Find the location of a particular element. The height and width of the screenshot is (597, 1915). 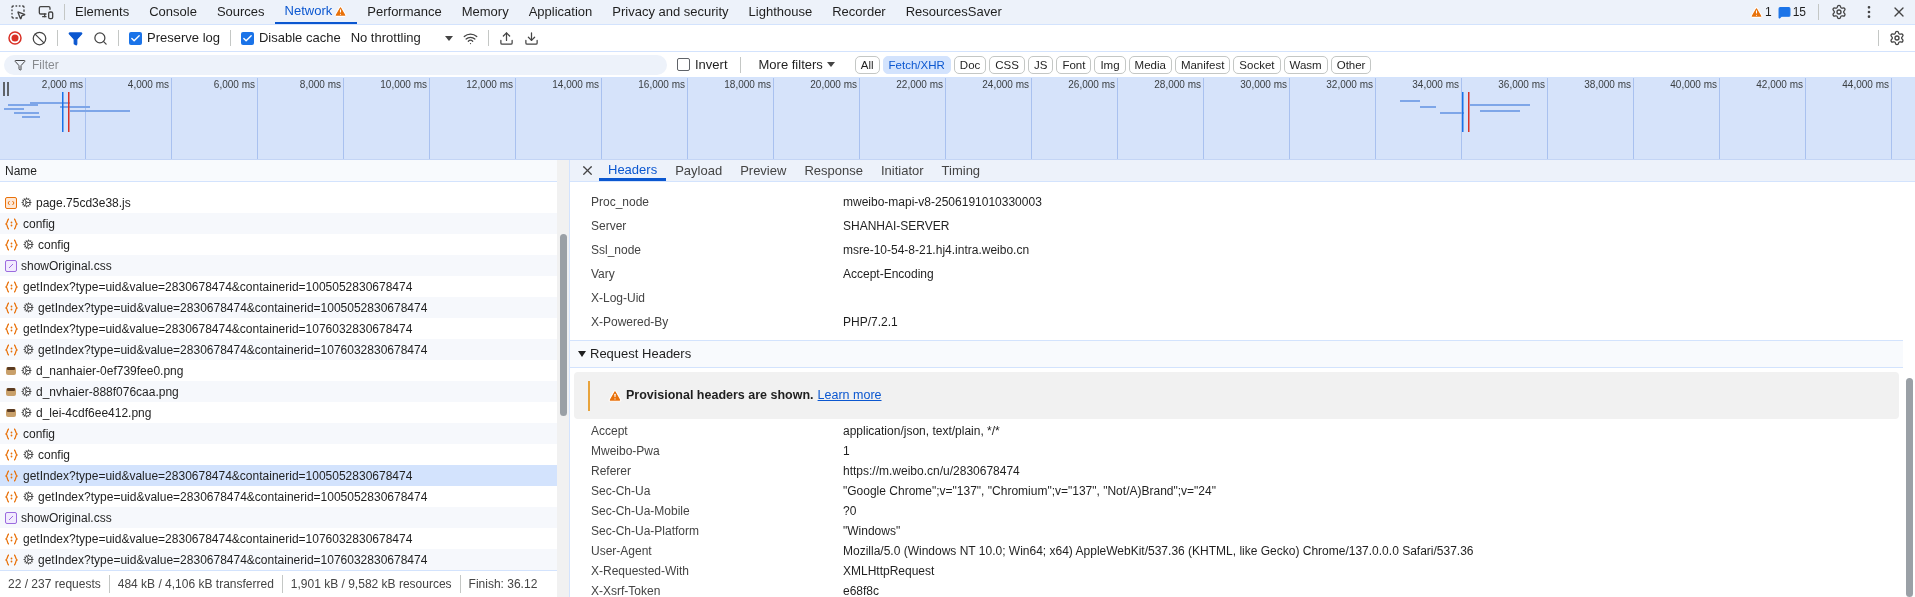

preserve-log-checkbox is located at coordinates (135, 38).